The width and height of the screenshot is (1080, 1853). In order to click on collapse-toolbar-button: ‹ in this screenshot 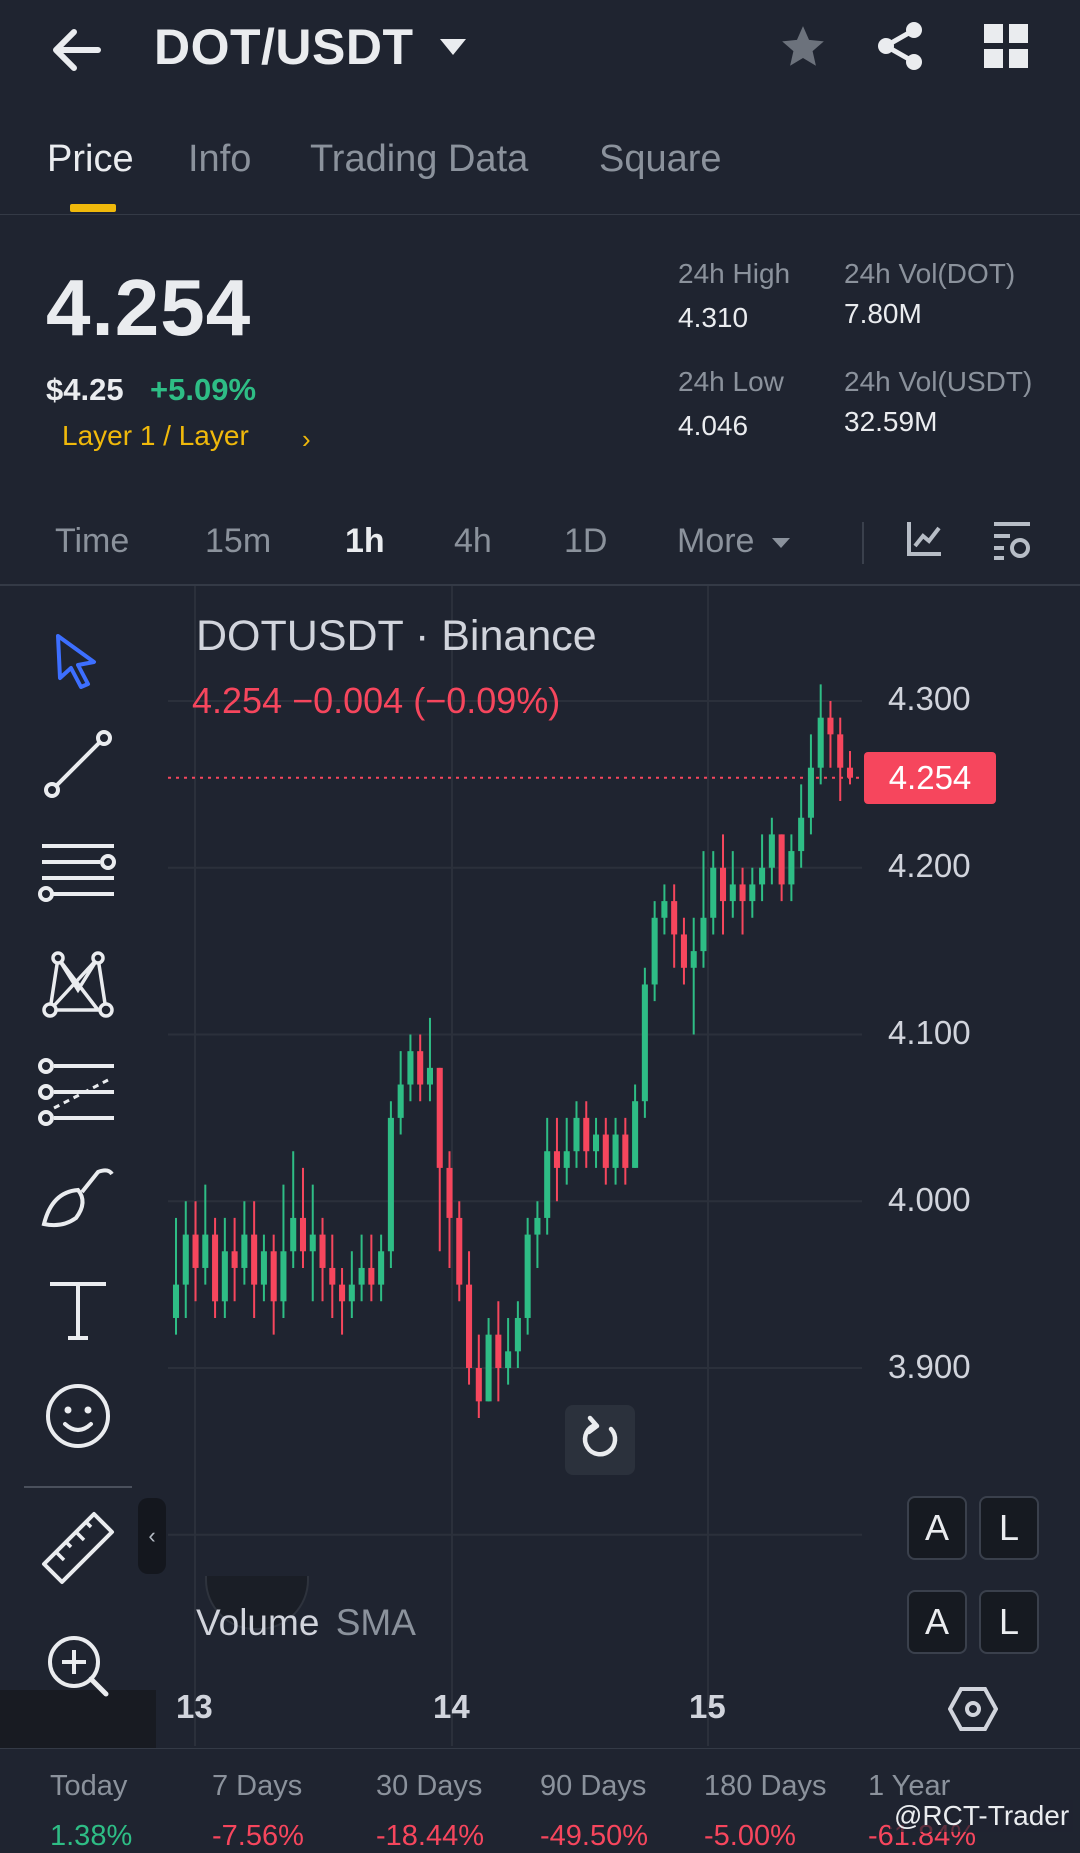, I will do `click(152, 1536)`.